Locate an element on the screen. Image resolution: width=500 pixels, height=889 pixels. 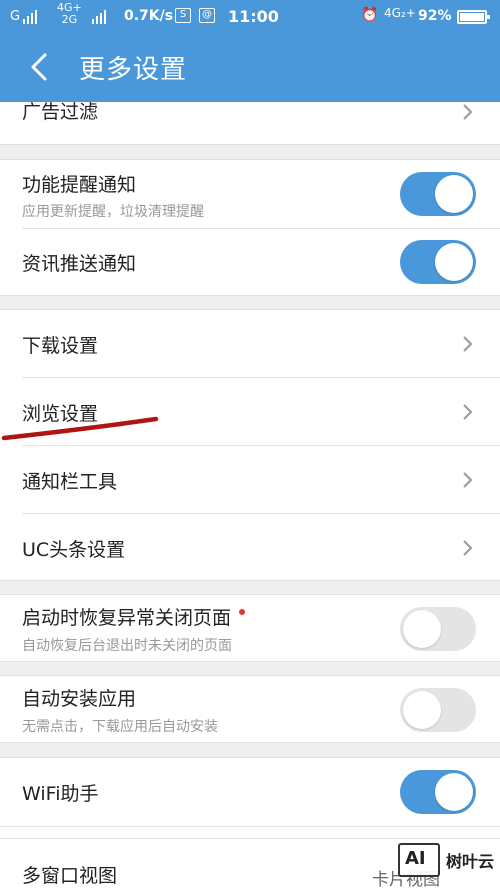
new-indicator-dot is located at coordinates (242, 612).